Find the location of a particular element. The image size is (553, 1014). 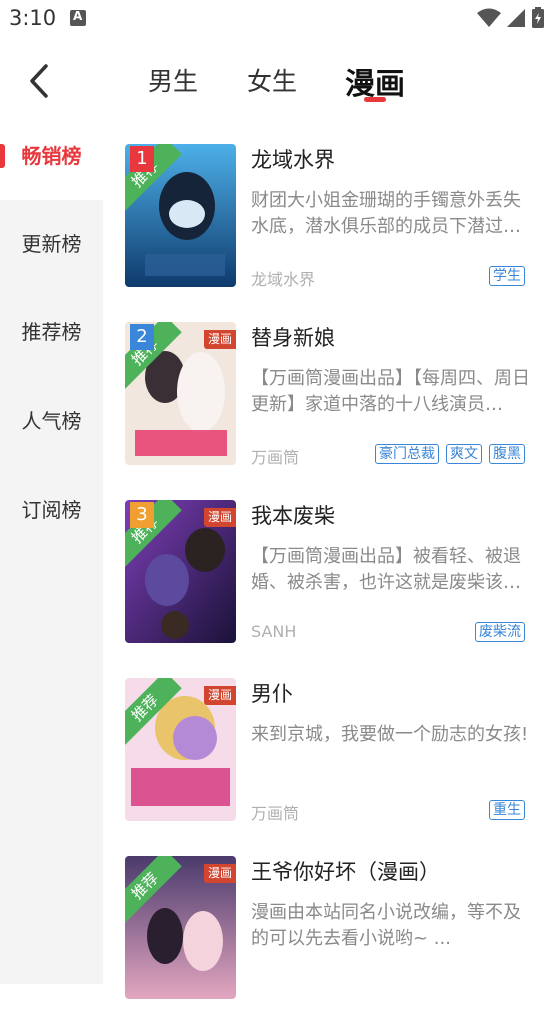

book-cover: 推荐 漫画 2 is located at coordinates (180, 393).